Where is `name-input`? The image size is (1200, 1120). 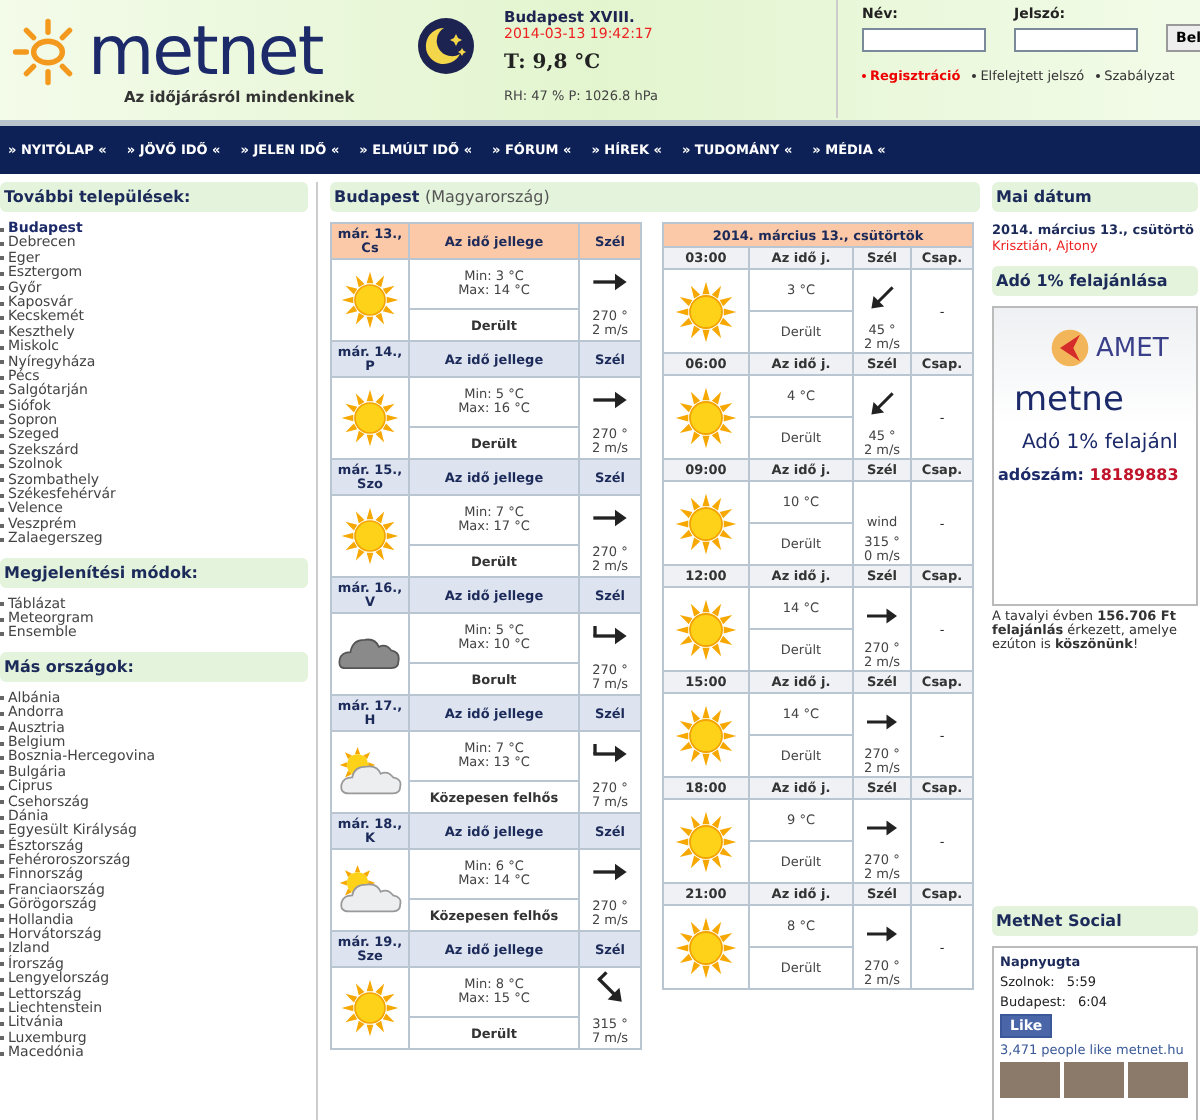
name-input is located at coordinates (924, 40).